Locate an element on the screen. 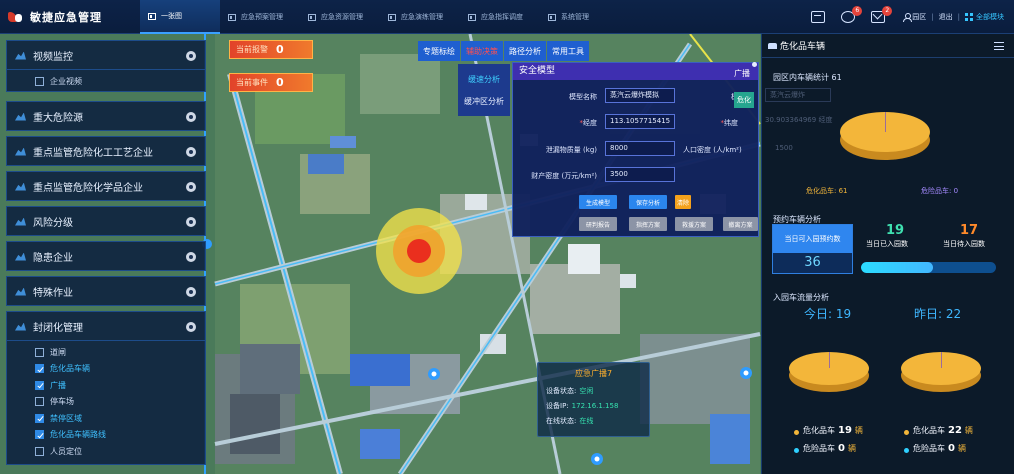 This screenshot has width=1014, height=474. yesterday-flow: 昨日: 22 is located at coordinates (938, 314).